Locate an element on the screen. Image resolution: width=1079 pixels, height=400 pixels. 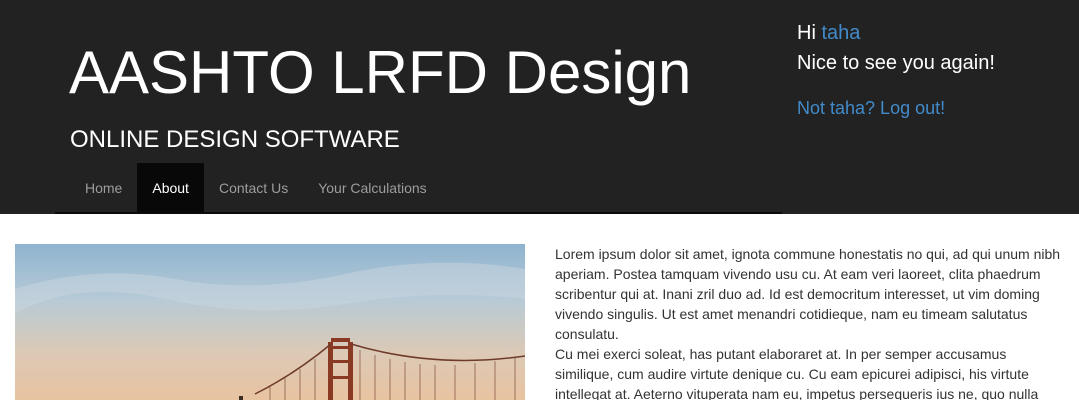
nav-item-your-calculations: Your Calculations is located at coordinates (372, 188).